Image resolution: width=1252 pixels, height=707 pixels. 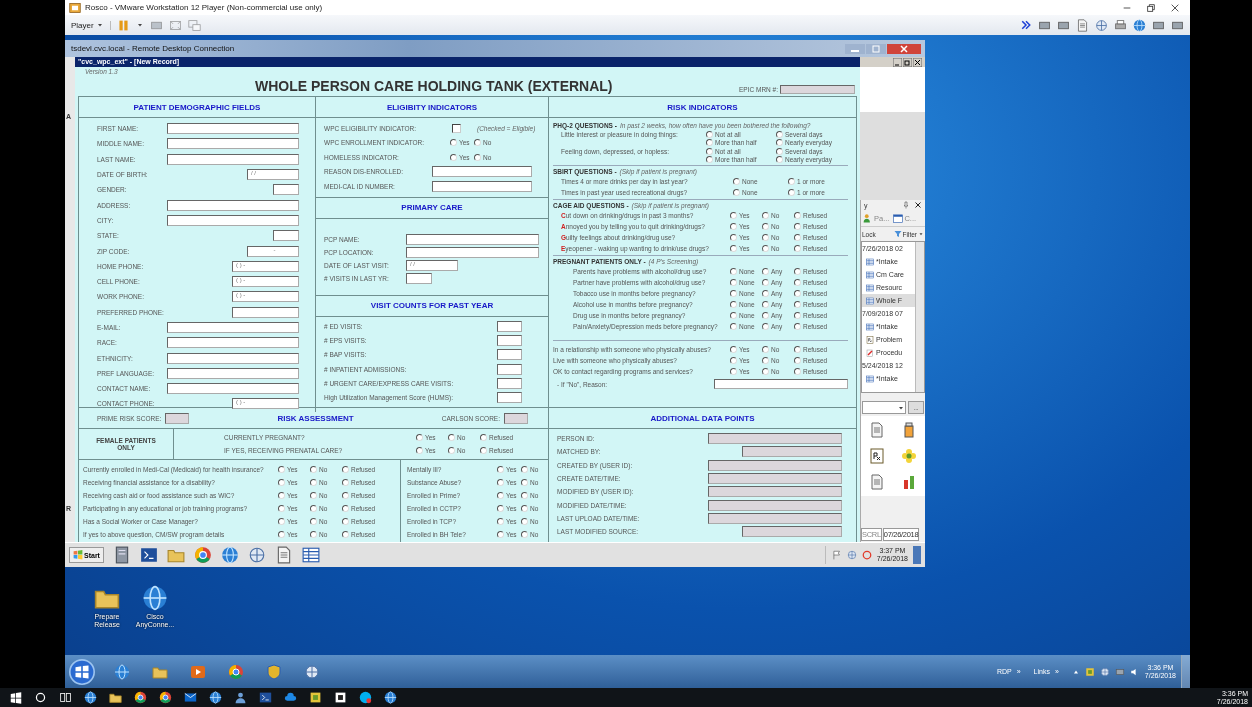 What do you see at coordinates (190, 697) in the screenshot?
I see `mail-icon` at bounding box center [190, 697].